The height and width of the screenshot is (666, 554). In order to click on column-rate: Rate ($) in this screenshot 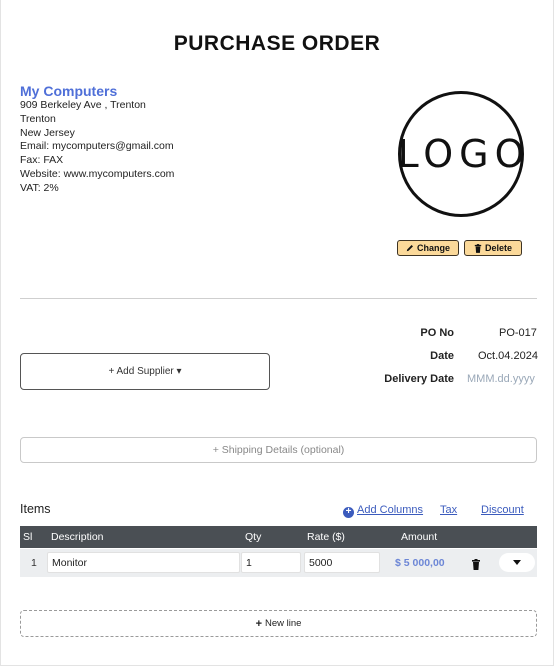, I will do `click(326, 537)`.